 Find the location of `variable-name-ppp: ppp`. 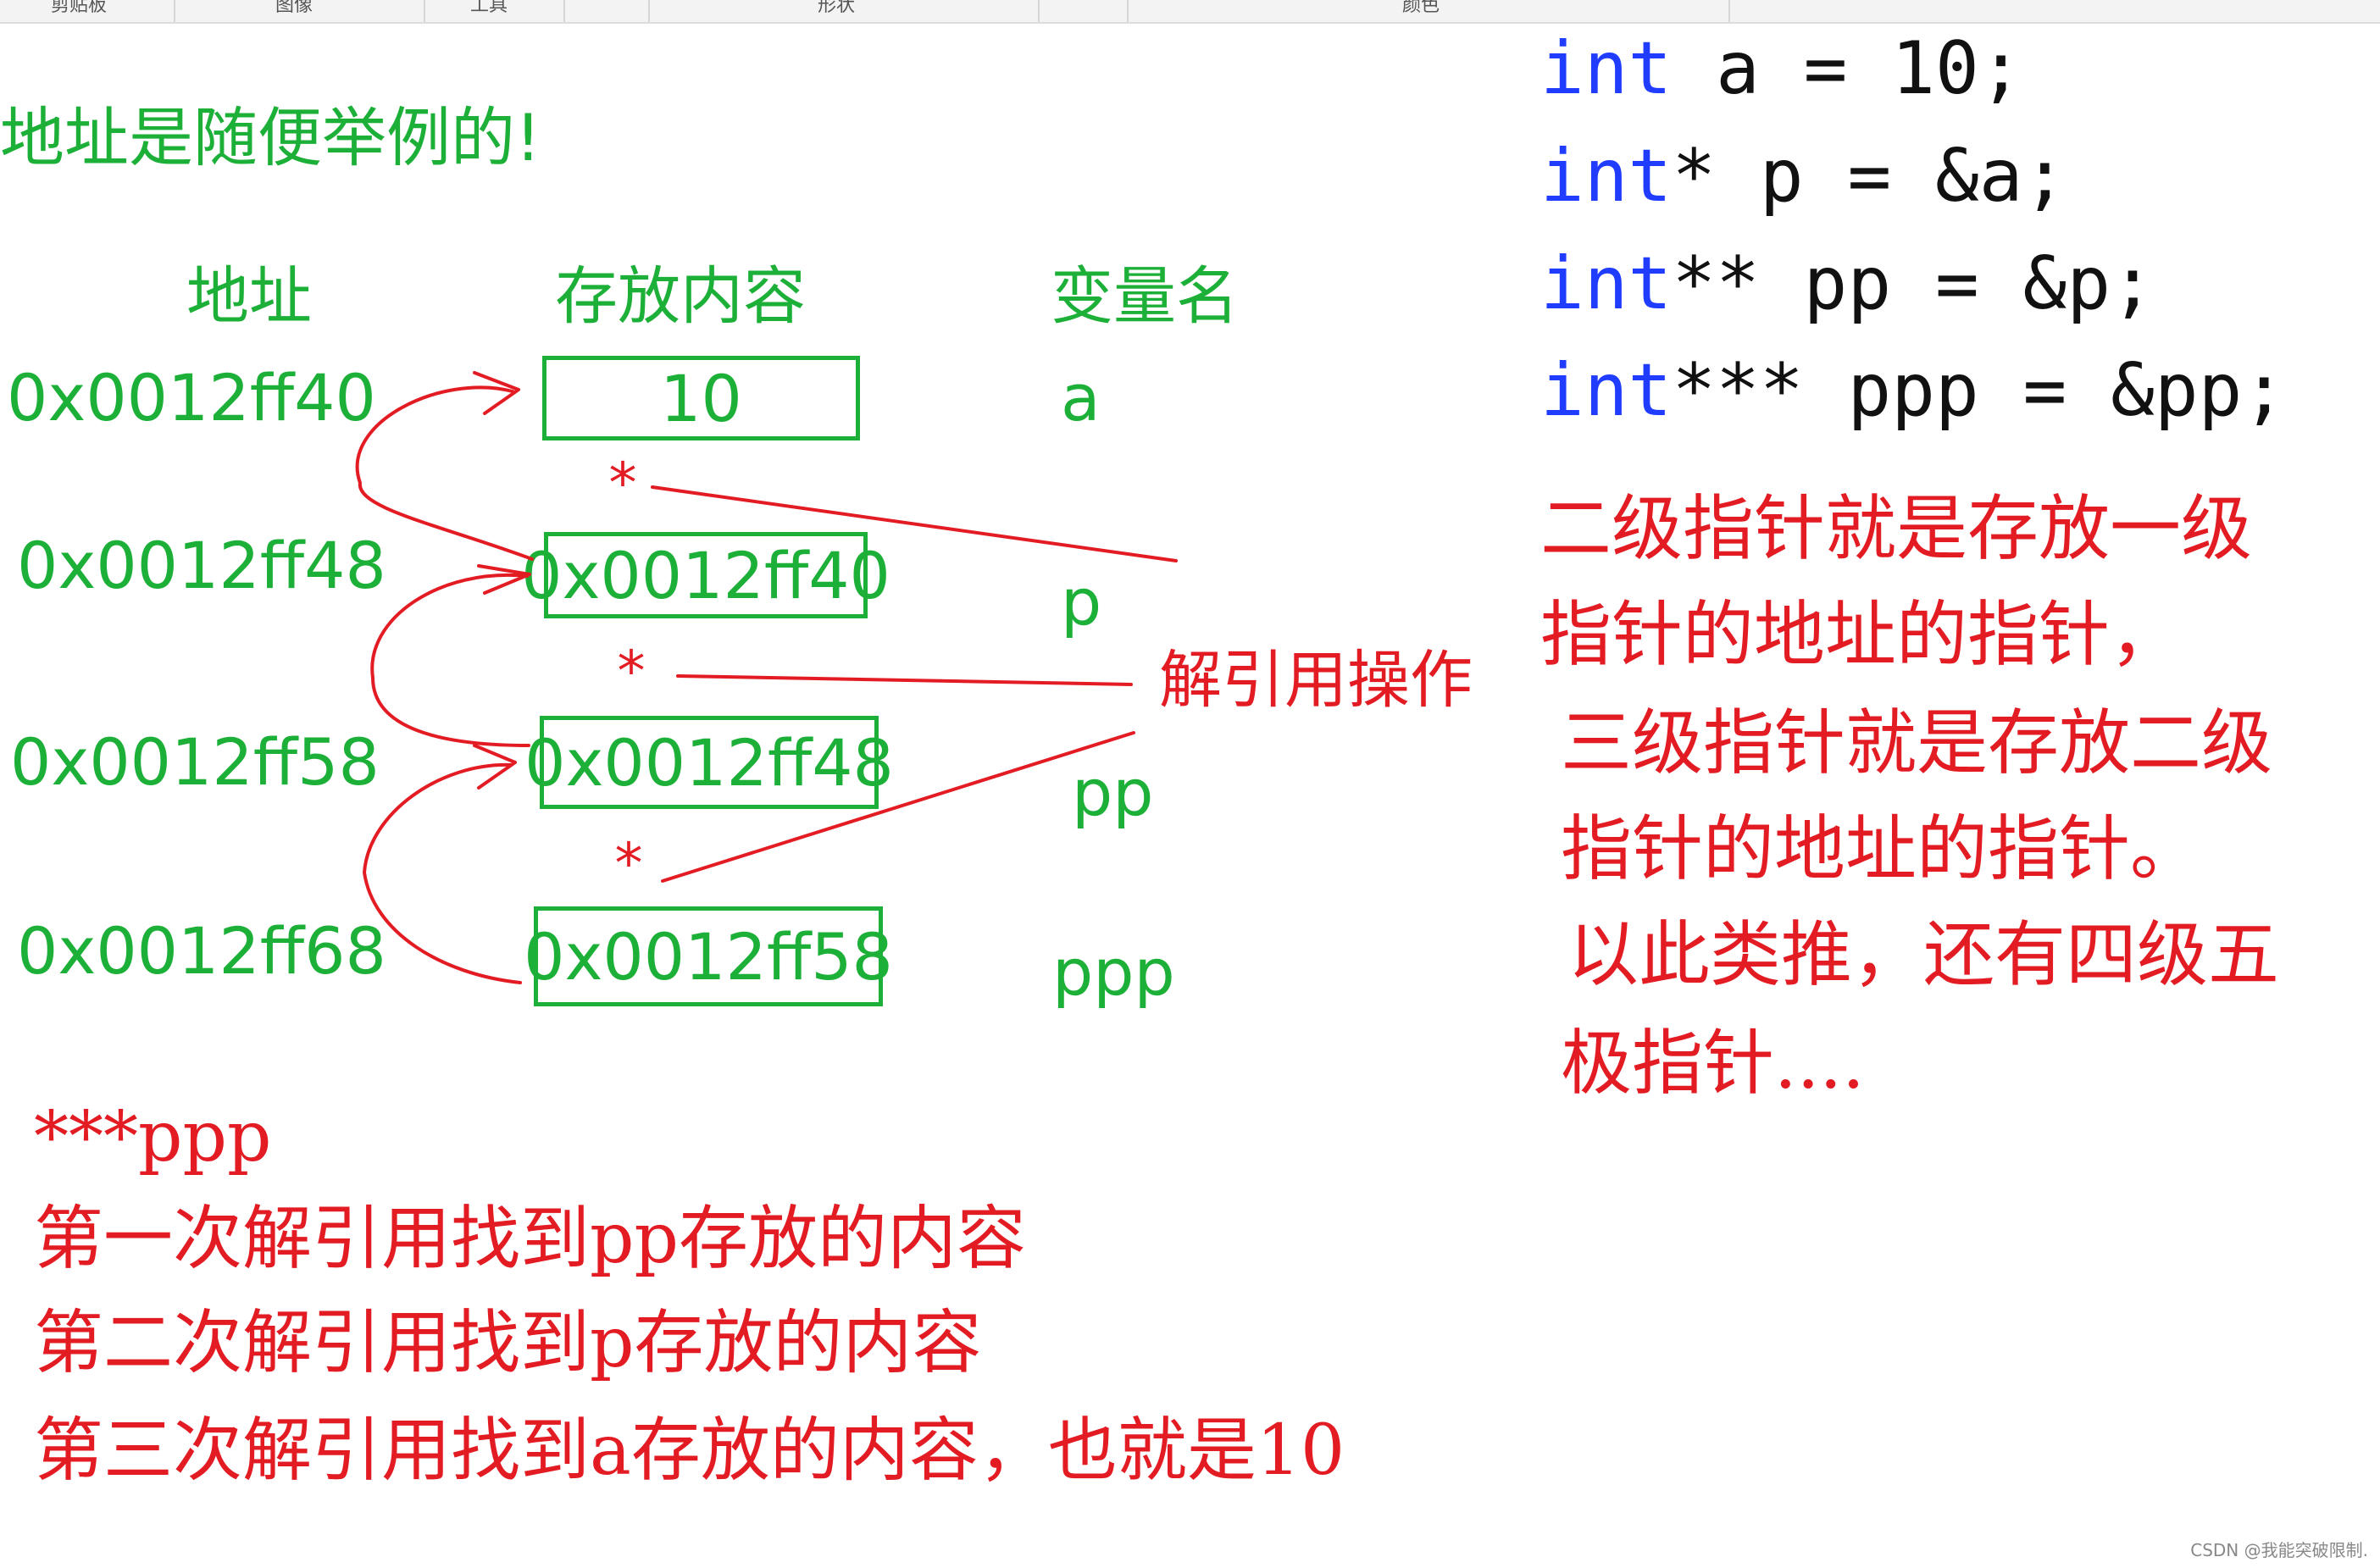

variable-name-ppp: ppp is located at coordinates (1113, 972).